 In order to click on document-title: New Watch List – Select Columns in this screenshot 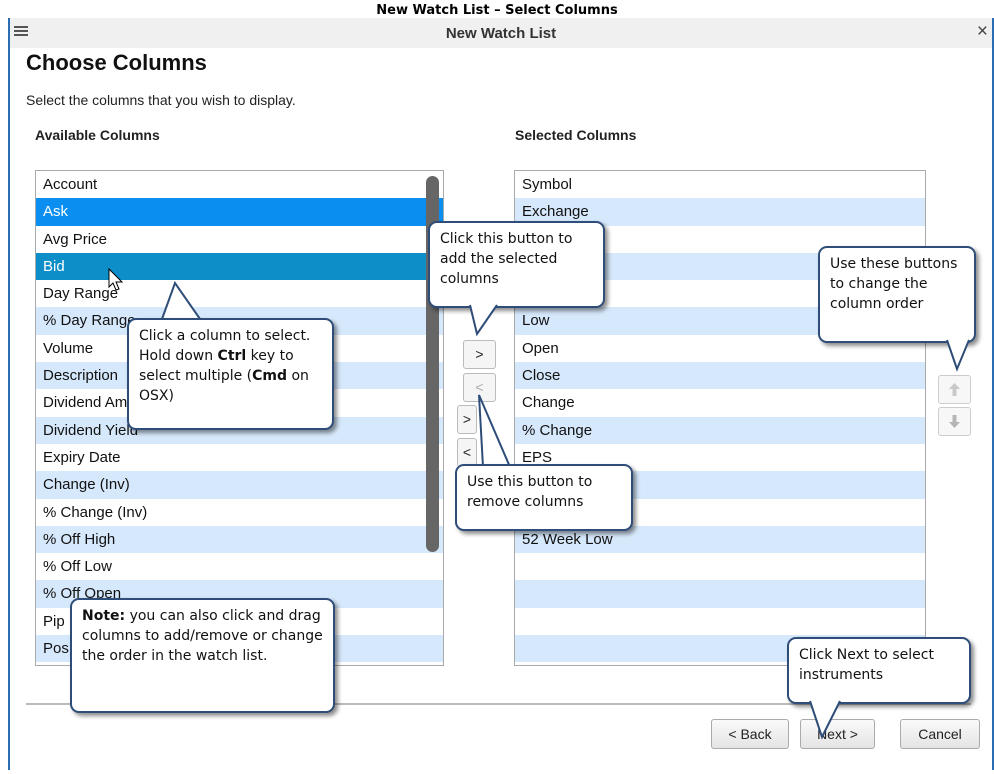, I will do `click(497, 10)`.